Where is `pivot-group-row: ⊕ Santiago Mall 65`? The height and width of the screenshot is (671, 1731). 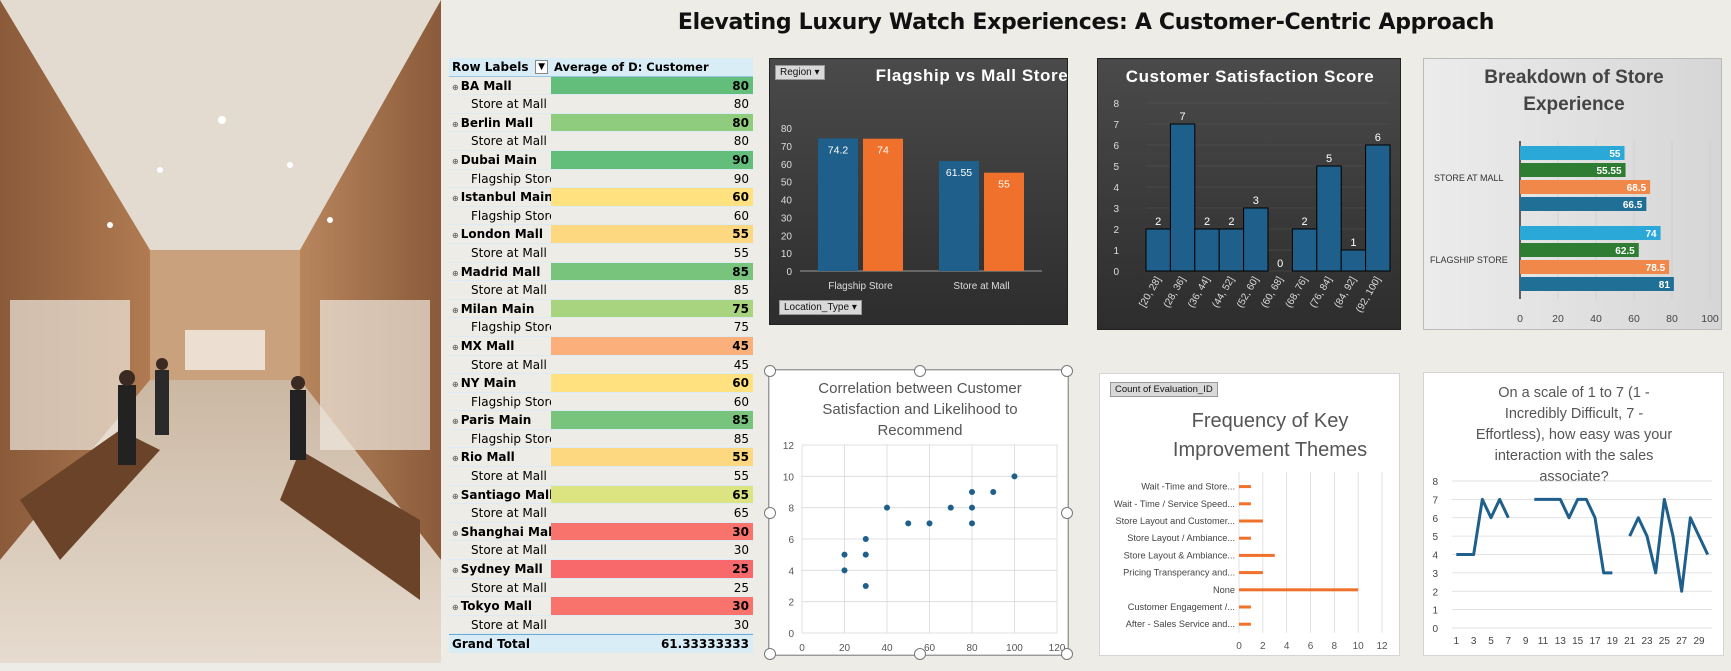
pivot-group-row: ⊕ Santiago Mall 65 is located at coordinates (601, 495).